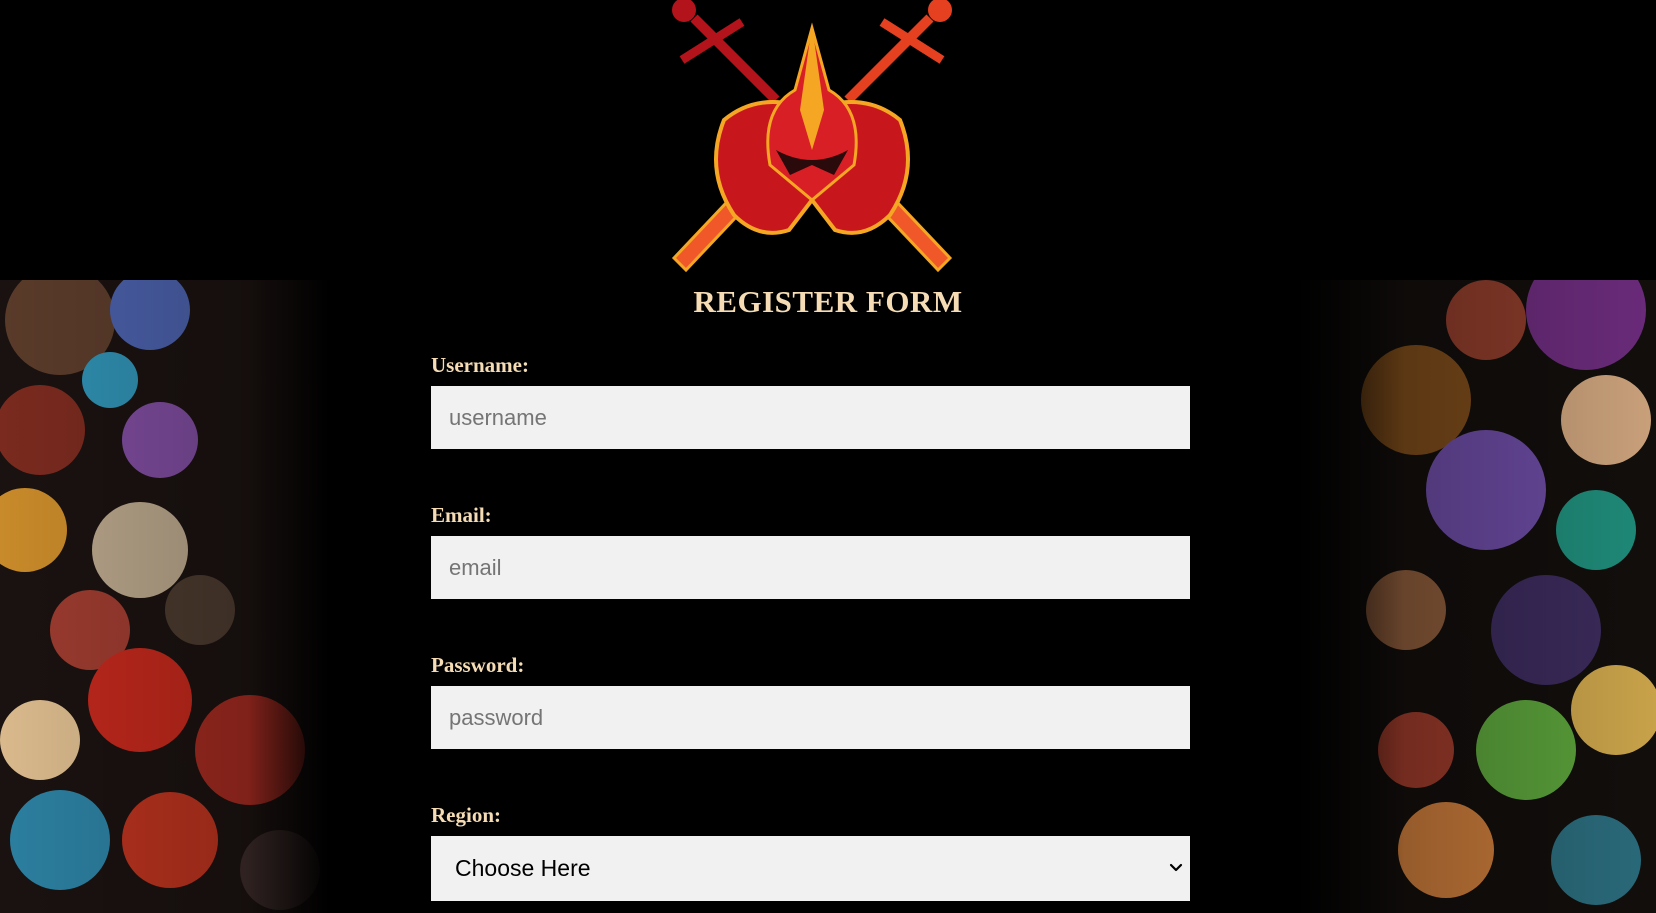  Describe the element at coordinates (165, 596) in the screenshot. I see `left-character-art` at that location.